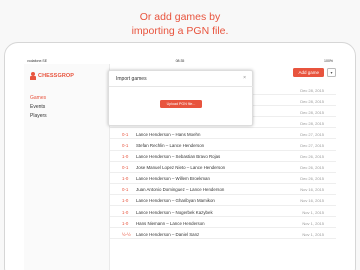  I want to click on add-game-button: Add game, so click(308, 72).